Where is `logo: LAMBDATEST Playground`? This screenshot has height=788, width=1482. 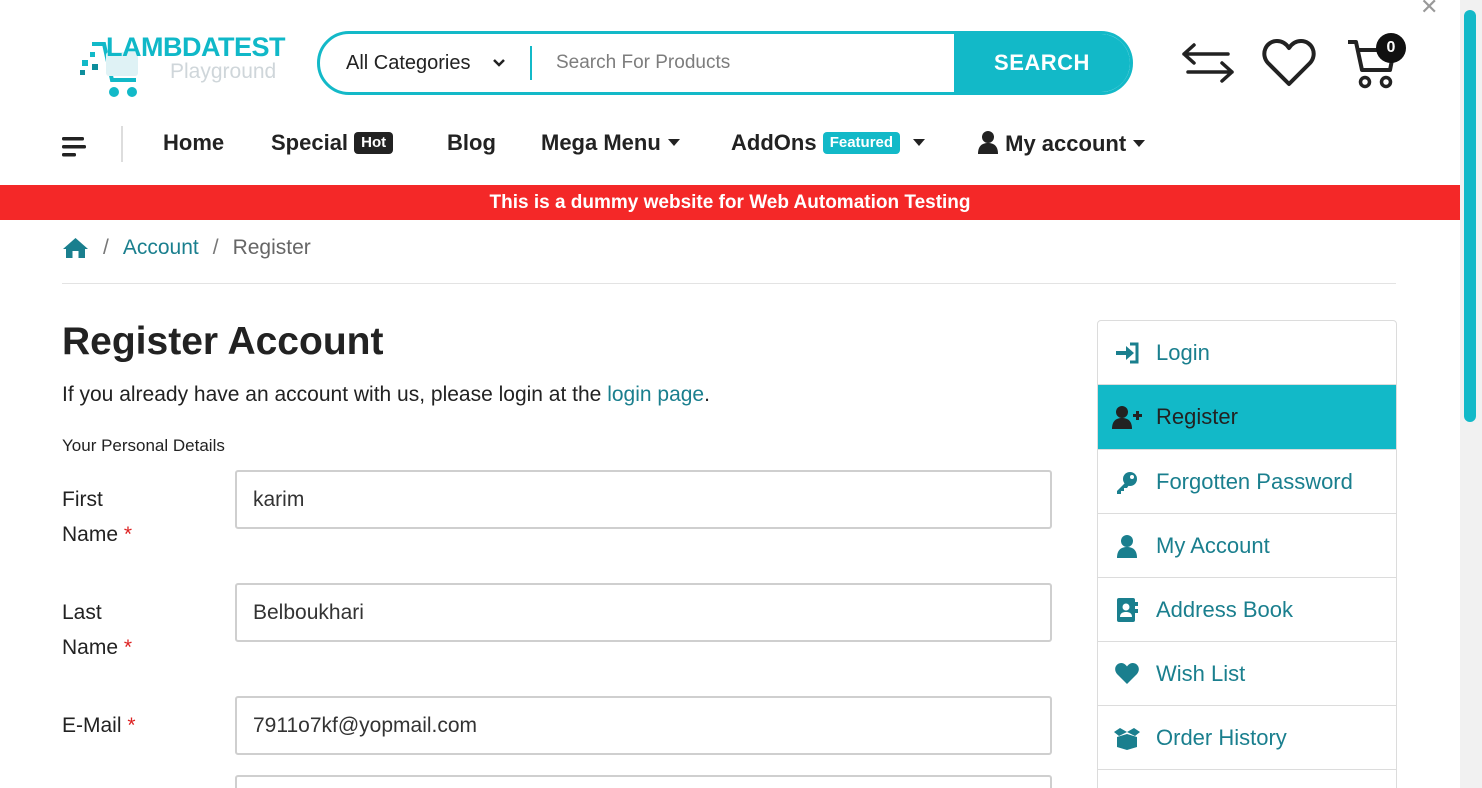
logo: LAMBDATEST Playground is located at coordinates (185, 65).